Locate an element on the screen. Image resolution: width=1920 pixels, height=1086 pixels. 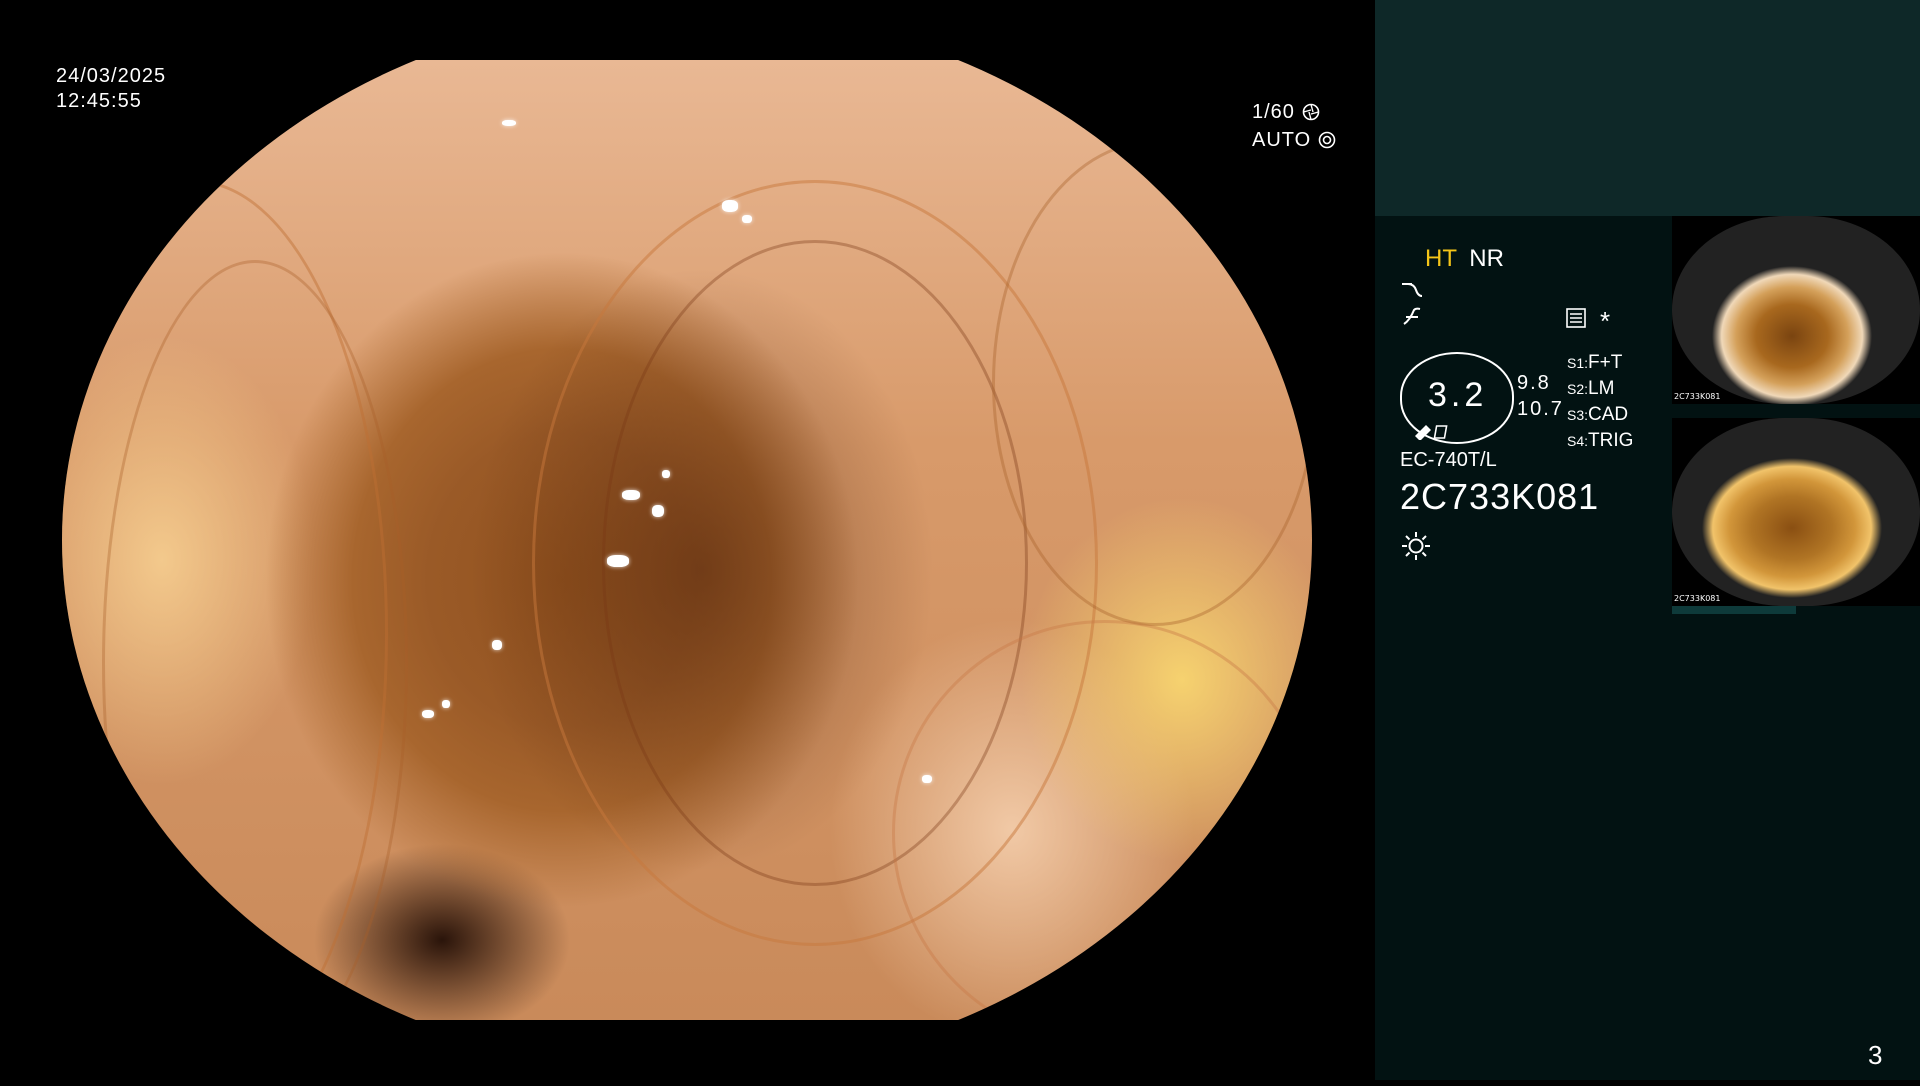
switch-list: S1:F+T S2:LM S3:CAD S4:TRIG is located at coordinates (1600, 402).